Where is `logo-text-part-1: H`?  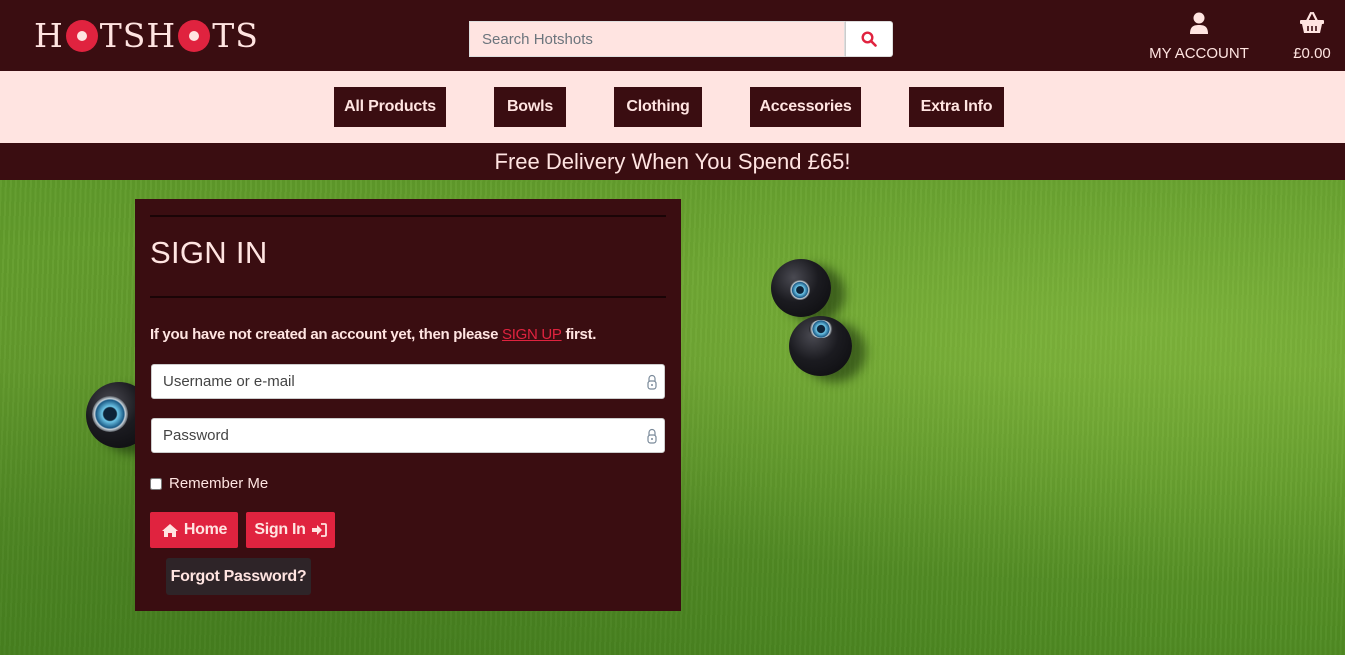
logo-text-part-1: H is located at coordinates (49, 35).